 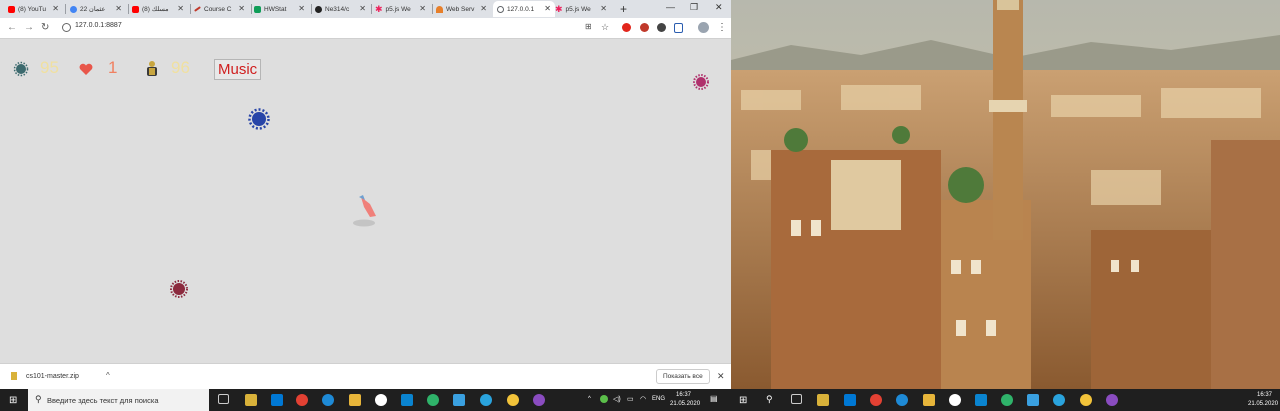 What do you see at coordinates (714, 398) in the screenshot?
I see `notifications-icon: ▤` at bounding box center [714, 398].